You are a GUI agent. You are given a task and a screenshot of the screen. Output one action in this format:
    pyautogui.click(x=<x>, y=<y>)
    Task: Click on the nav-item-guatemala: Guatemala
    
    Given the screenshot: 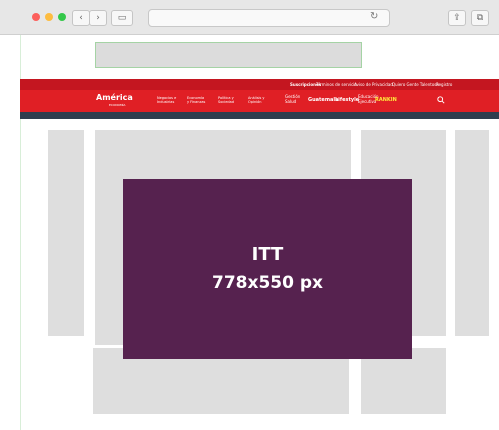 What is the action you would take?
    pyautogui.click(x=323, y=100)
    